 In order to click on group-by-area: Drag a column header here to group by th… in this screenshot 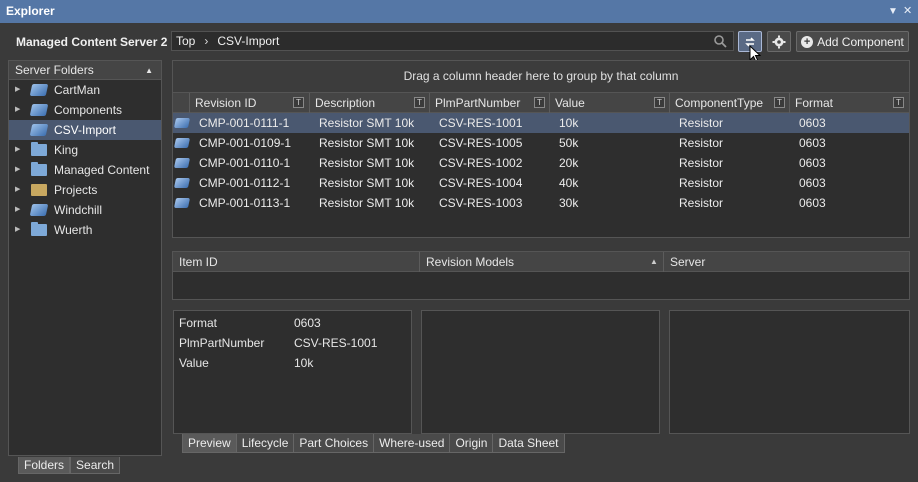, I will do `click(541, 77)`.